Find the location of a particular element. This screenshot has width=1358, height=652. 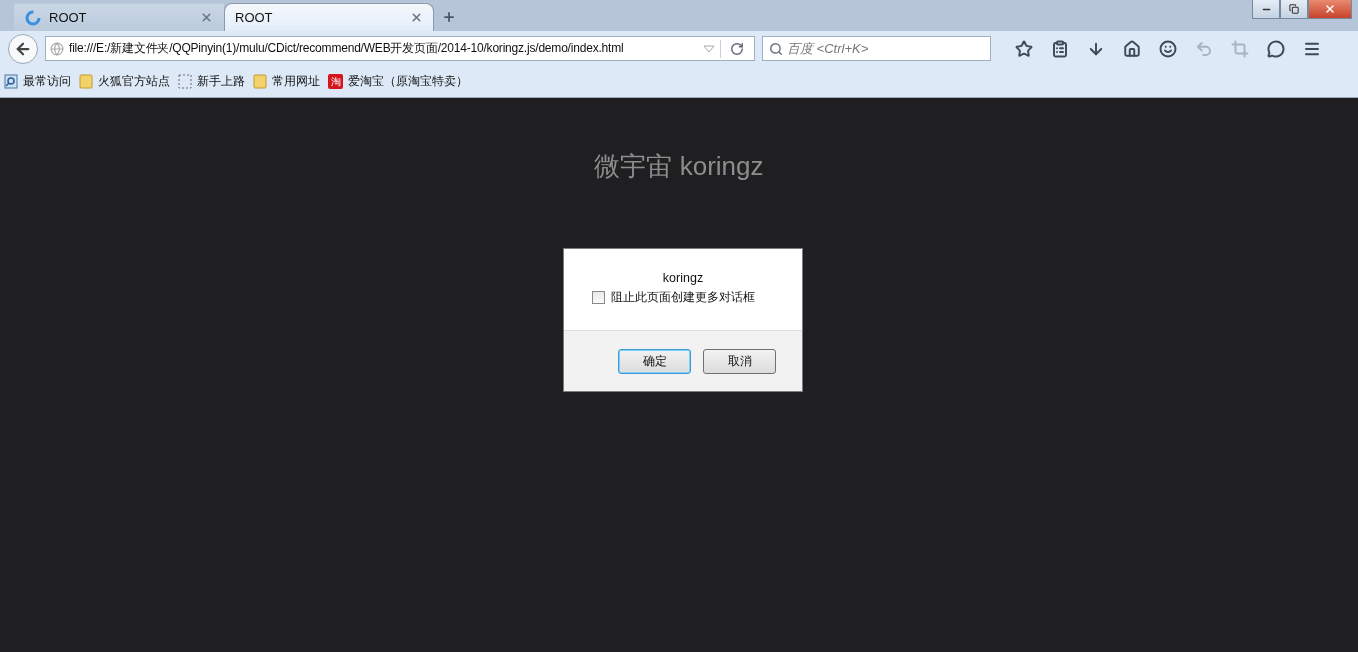

checkbox-label: 阻止此页面创建更多对话框 is located at coordinates (683, 297).